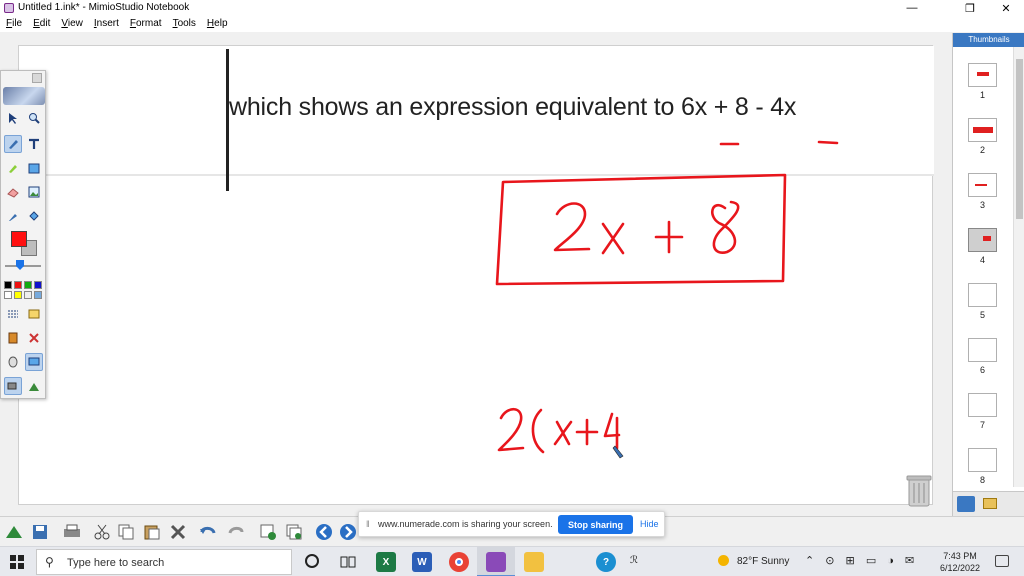  I want to click on menu-format: Format, so click(148, 24).